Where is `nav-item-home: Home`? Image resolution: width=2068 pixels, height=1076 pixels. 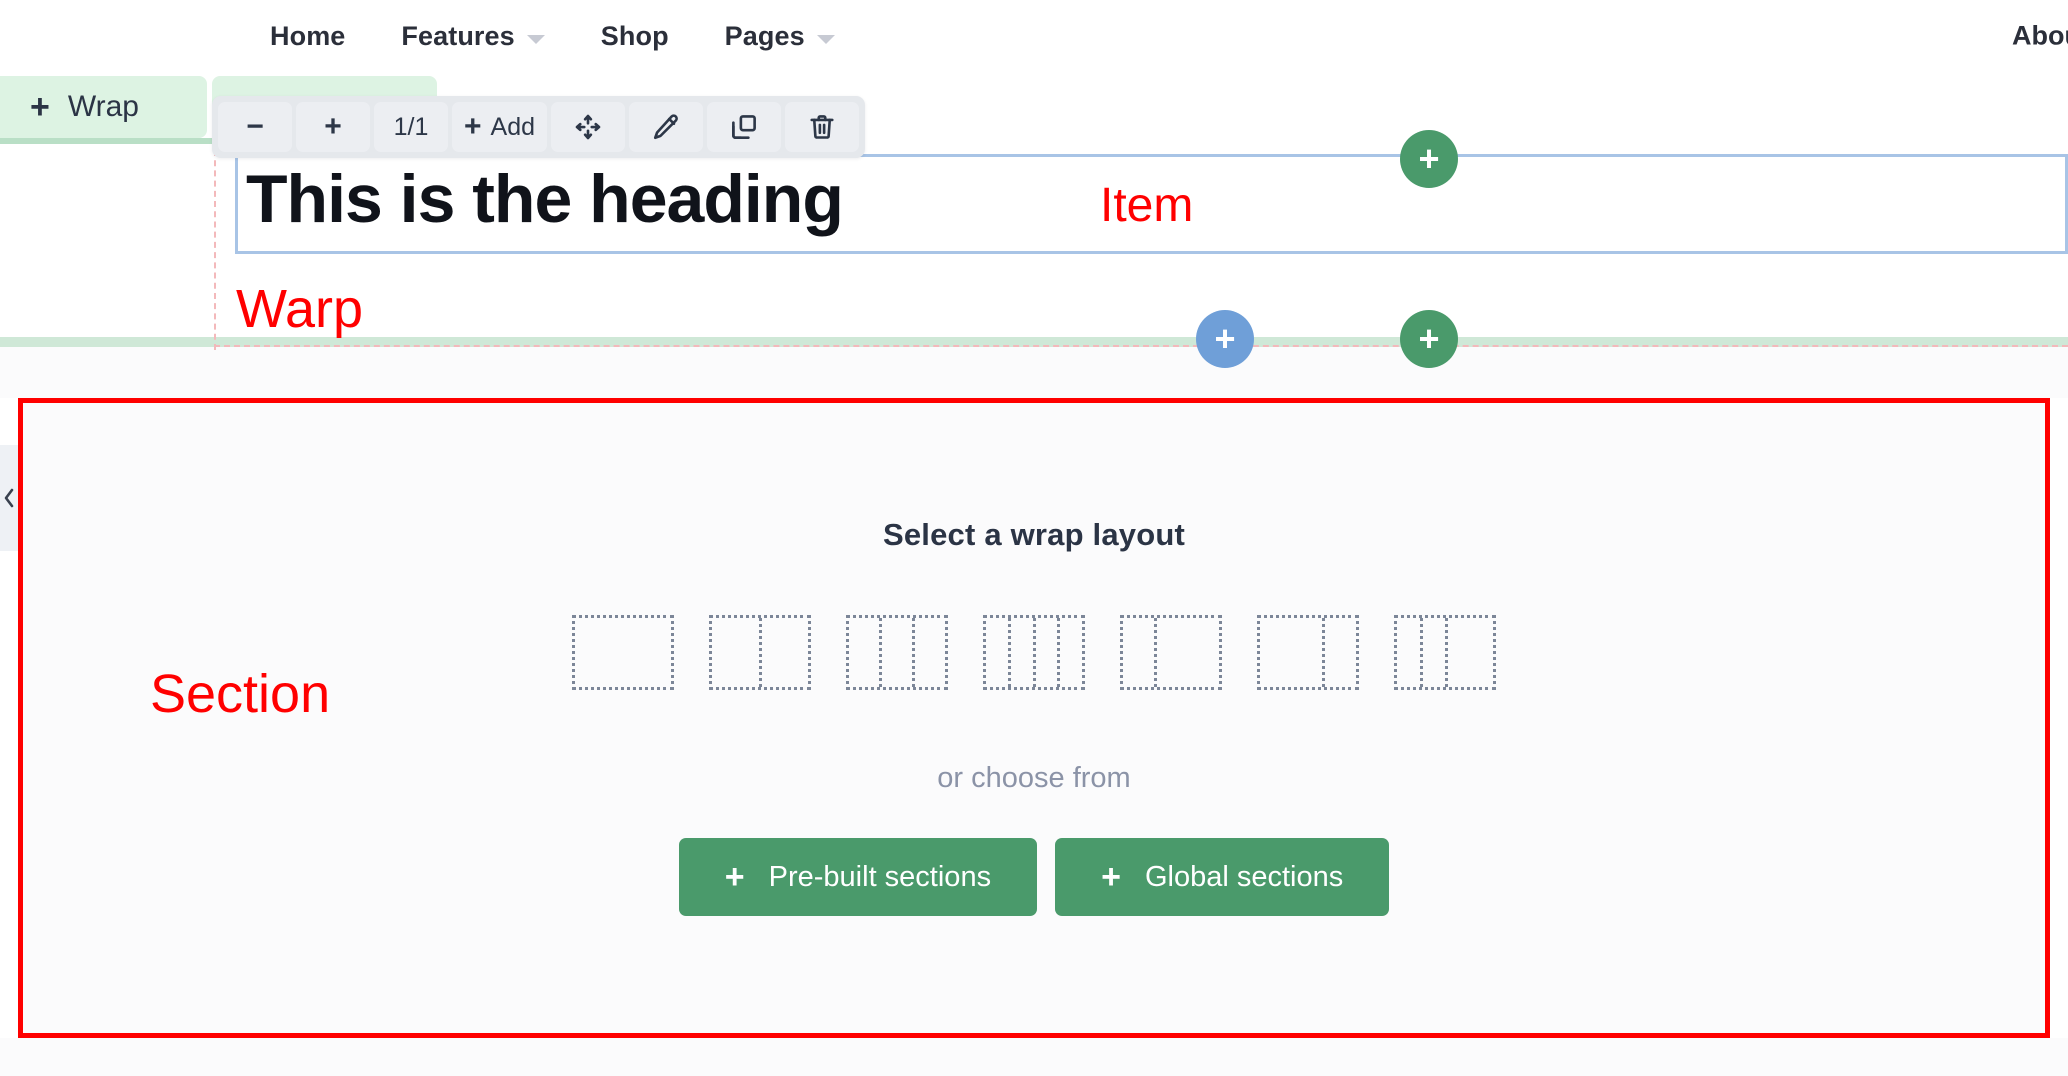 nav-item-home: Home is located at coordinates (307, 36).